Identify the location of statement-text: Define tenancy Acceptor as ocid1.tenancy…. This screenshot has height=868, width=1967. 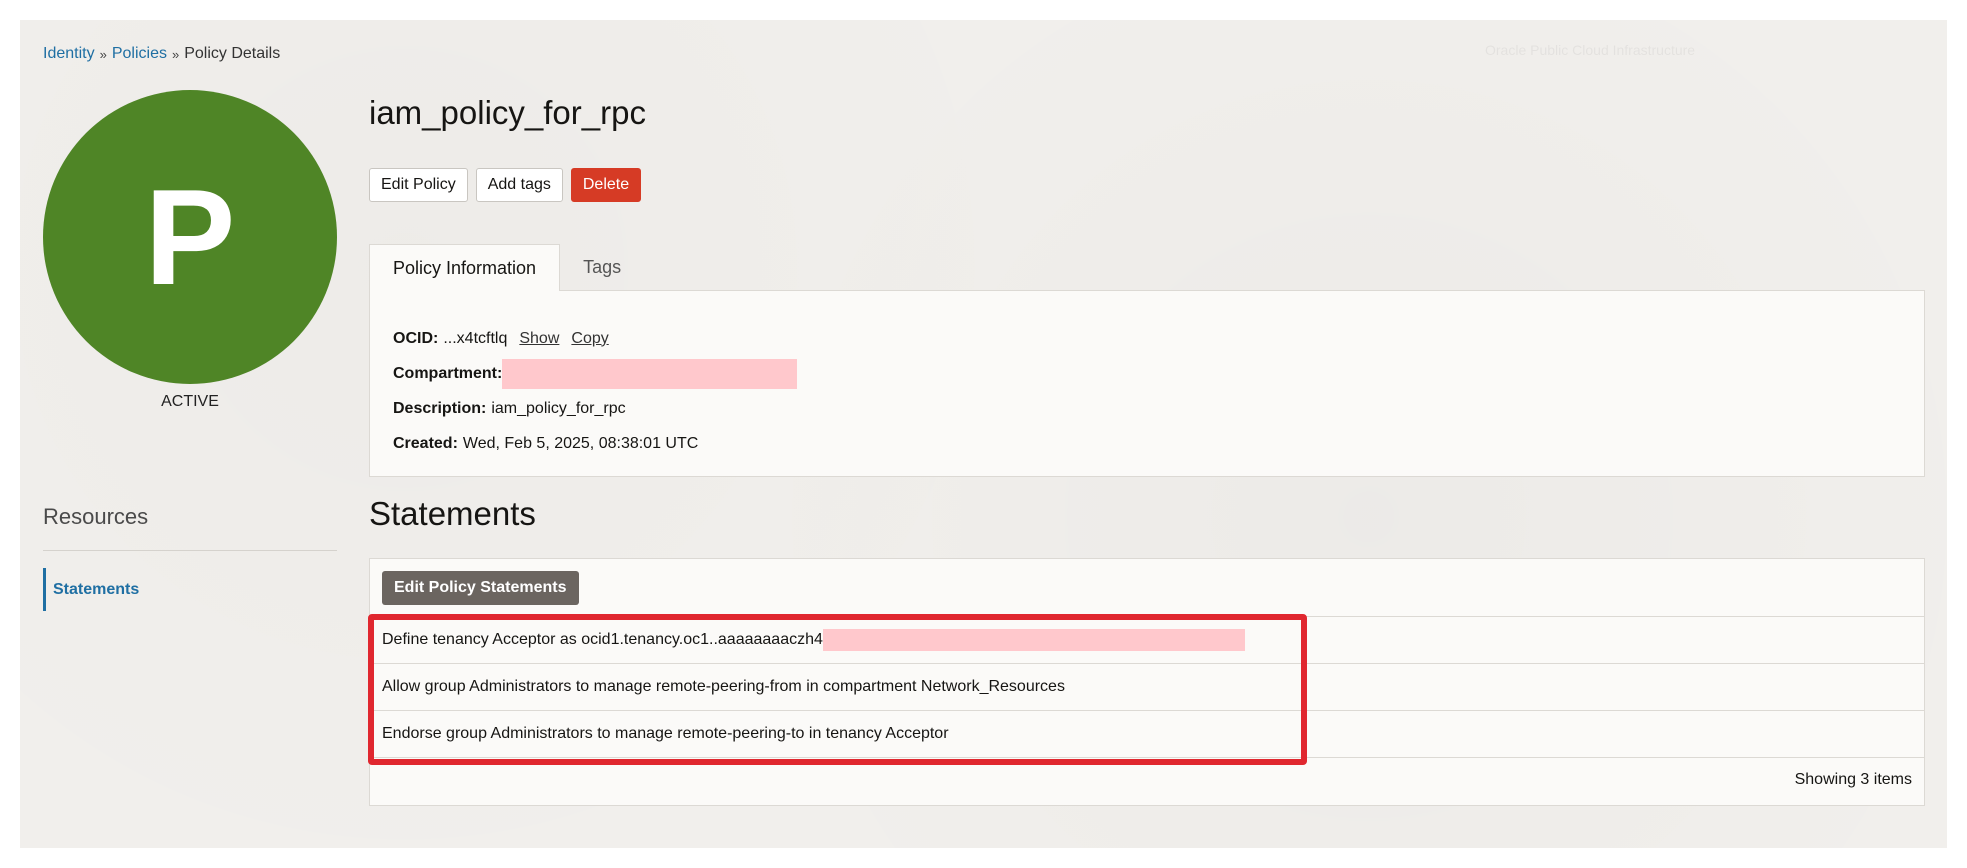
(602, 639).